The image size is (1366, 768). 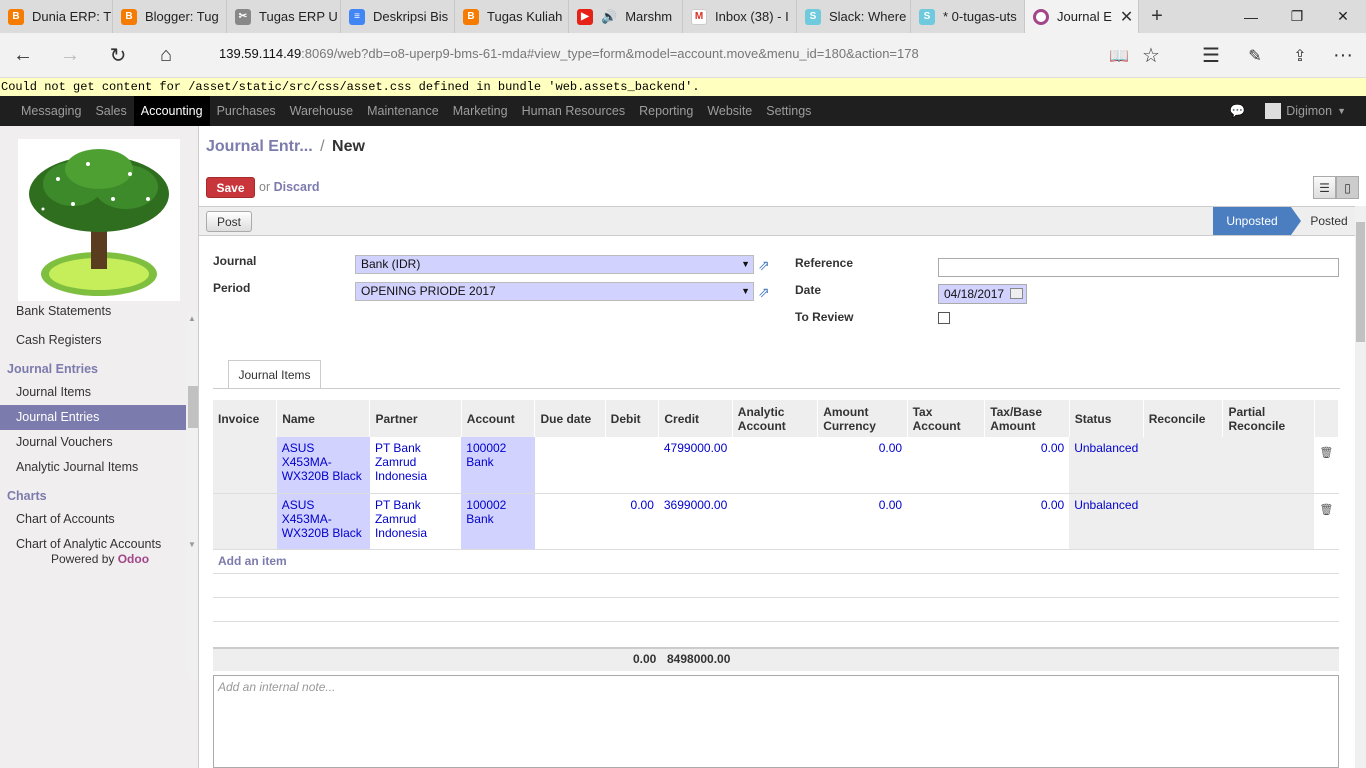 What do you see at coordinates (1157, 16) in the screenshot?
I see `new-tab-button: +` at bounding box center [1157, 16].